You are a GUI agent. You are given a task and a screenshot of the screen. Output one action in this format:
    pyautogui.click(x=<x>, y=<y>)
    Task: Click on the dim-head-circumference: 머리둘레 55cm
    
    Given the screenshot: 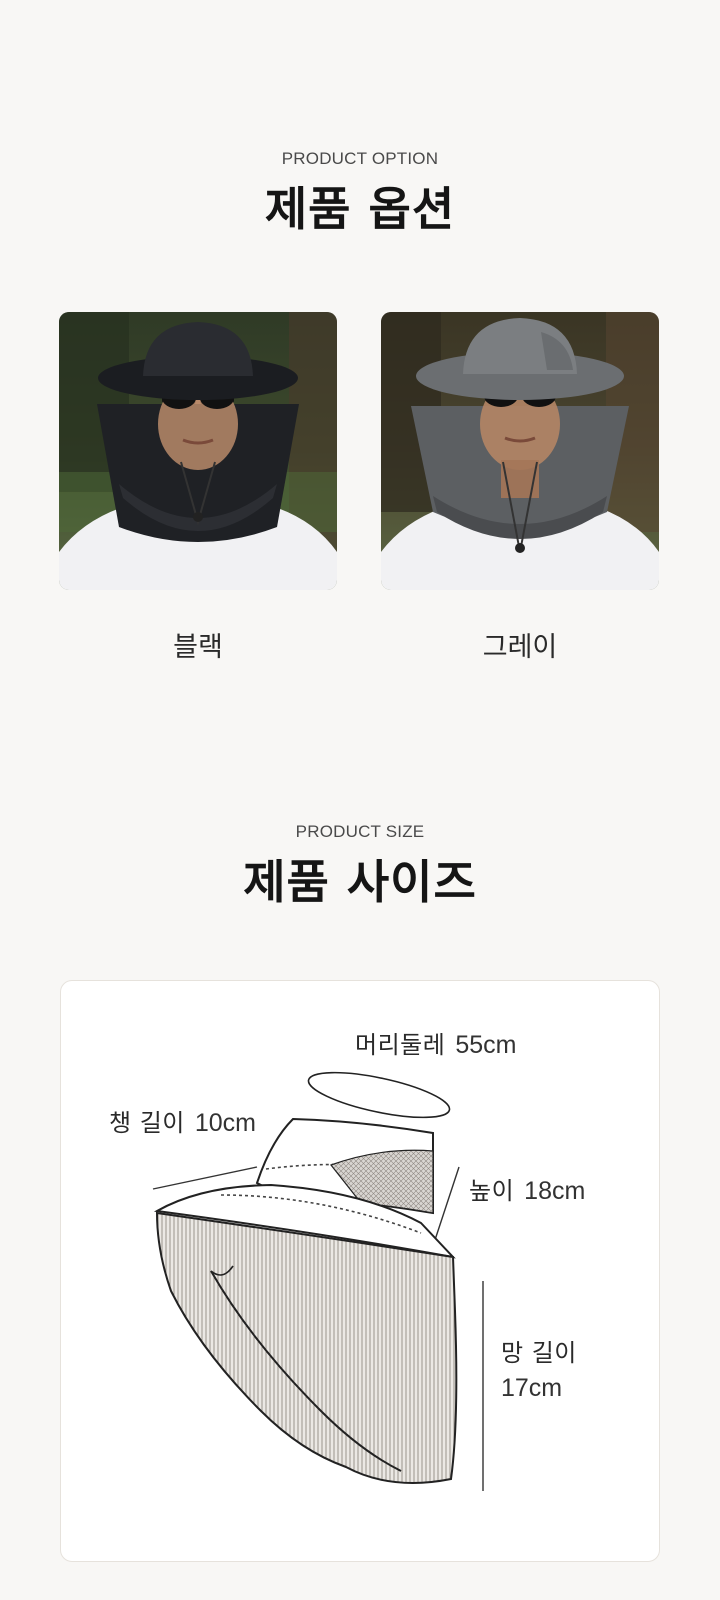 What is the action you would take?
    pyautogui.click(x=435, y=1042)
    